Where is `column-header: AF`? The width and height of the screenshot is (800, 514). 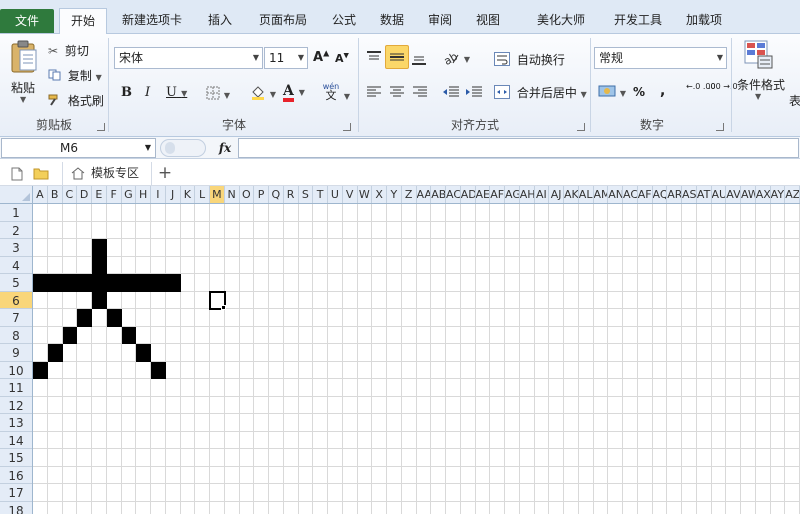 column-header: AF is located at coordinates (645, 194).